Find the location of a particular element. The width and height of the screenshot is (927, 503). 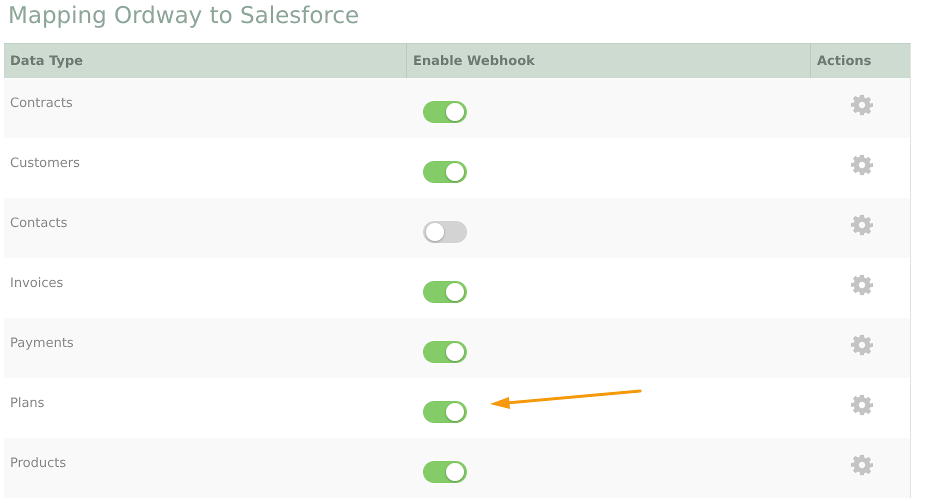

data-type-label: Payments is located at coordinates (42, 343).